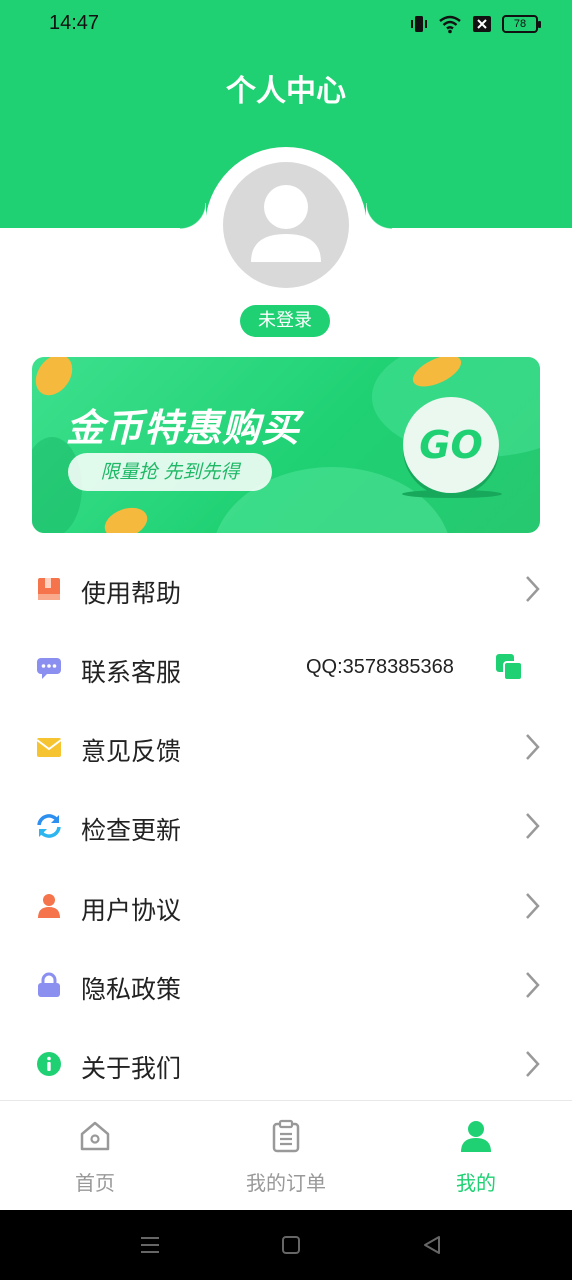  I want to click on refresh-icon, so click(49, 826).